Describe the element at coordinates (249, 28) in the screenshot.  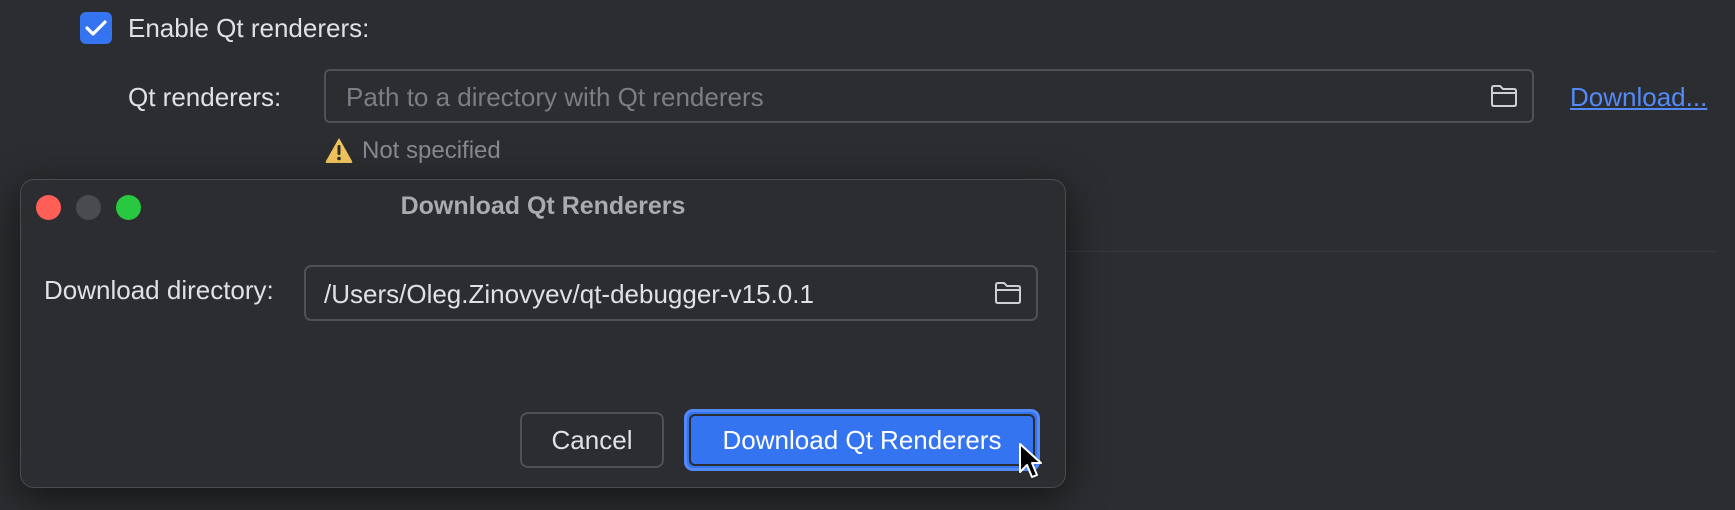
I see `enable-qt-renderers-label: Enable Qt renderers:` at that location.